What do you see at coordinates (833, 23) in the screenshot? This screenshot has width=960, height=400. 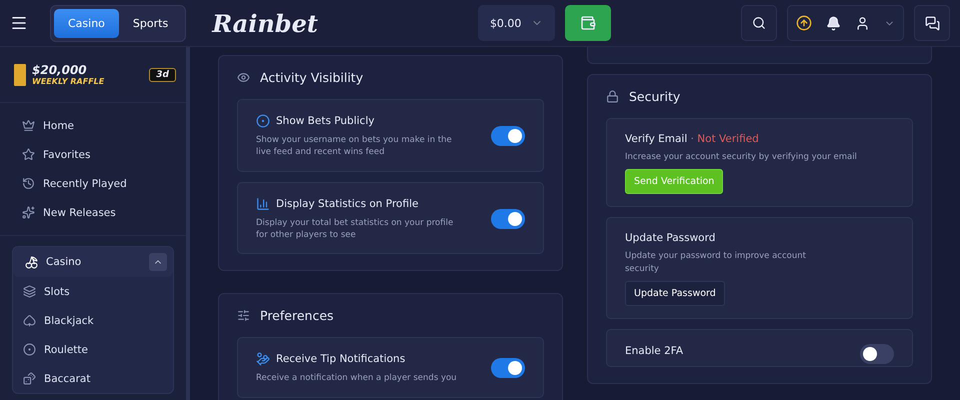 I see `bell-icon` at bounding box center [833, 23].